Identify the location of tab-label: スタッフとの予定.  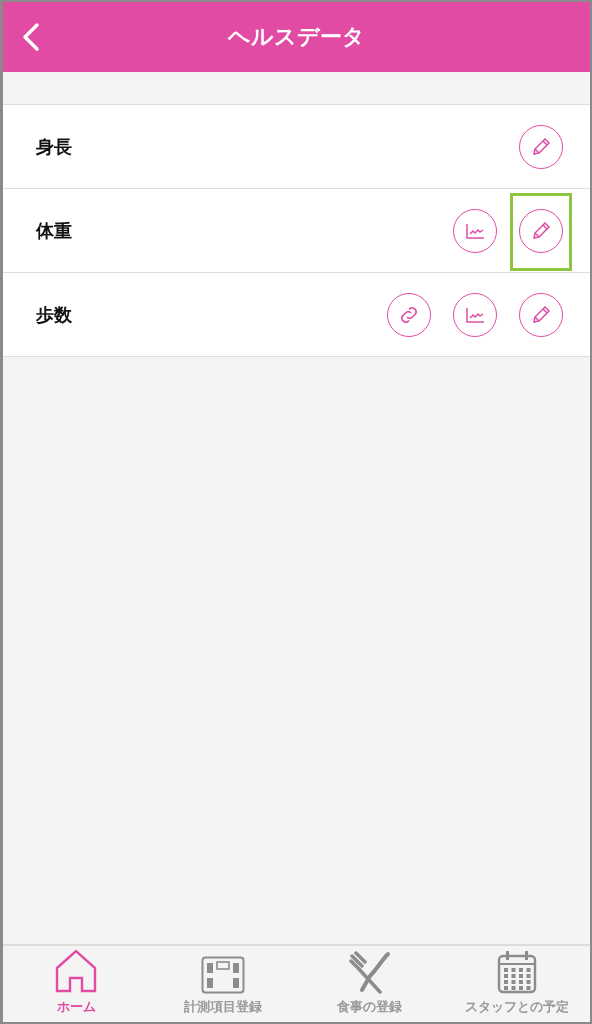
(516, 1007).